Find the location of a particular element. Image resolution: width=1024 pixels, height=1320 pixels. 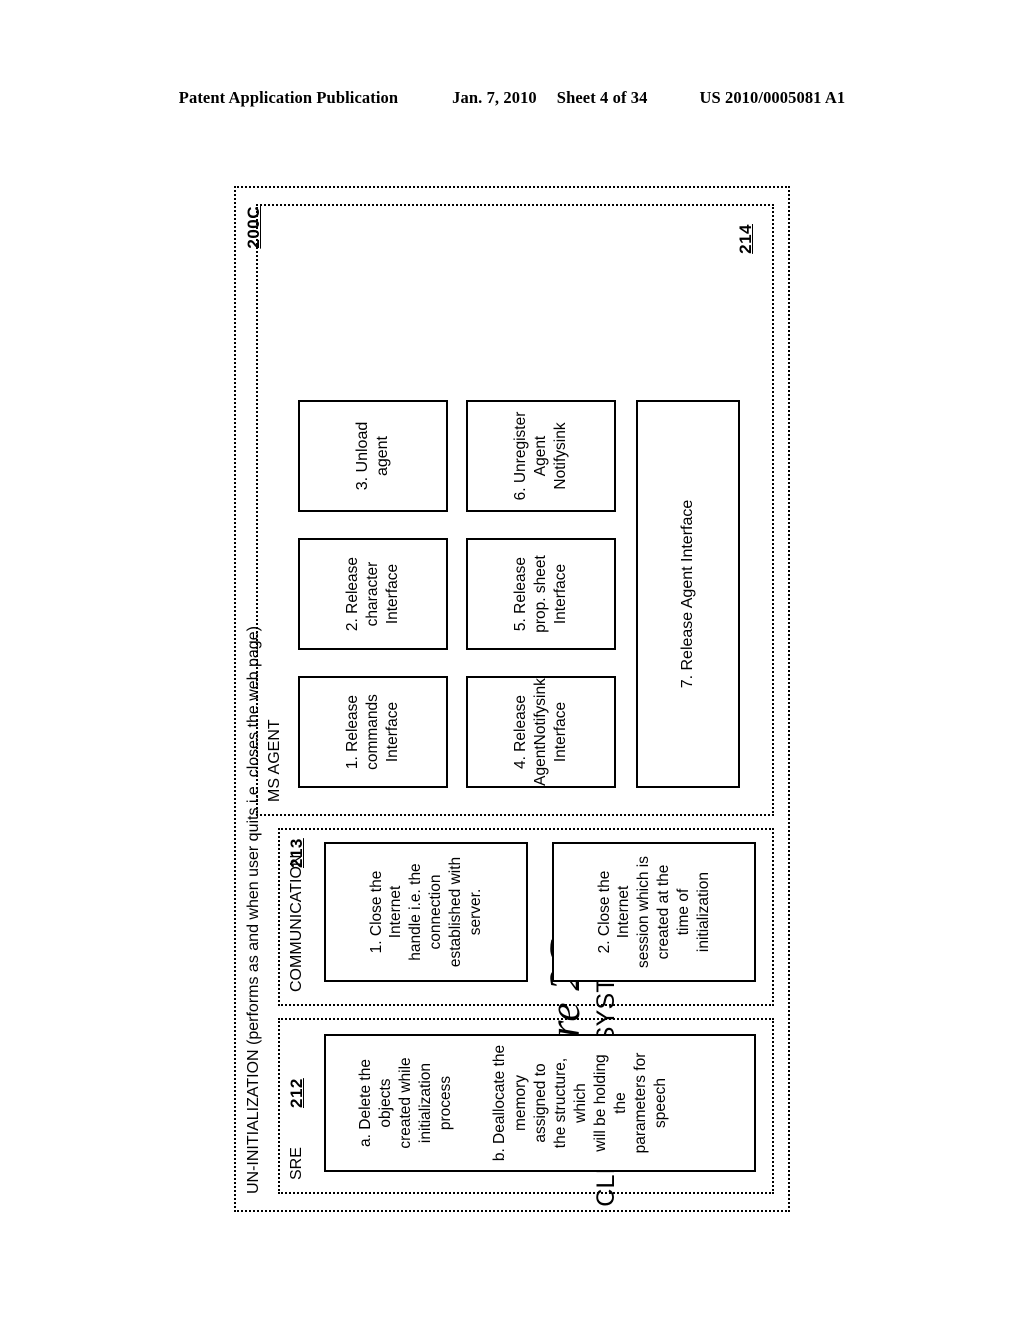

reference-numeral-214: 214 is located at coordinates (745, 239).